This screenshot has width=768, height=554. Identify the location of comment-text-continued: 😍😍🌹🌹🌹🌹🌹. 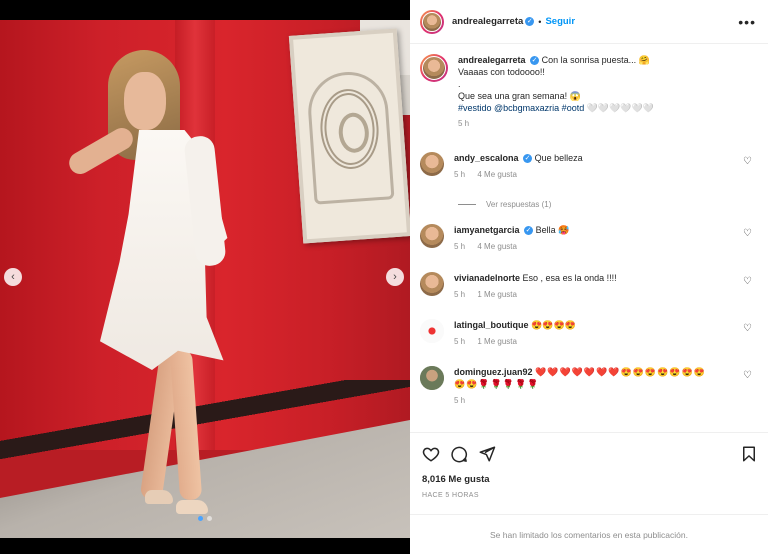
(497, 384).